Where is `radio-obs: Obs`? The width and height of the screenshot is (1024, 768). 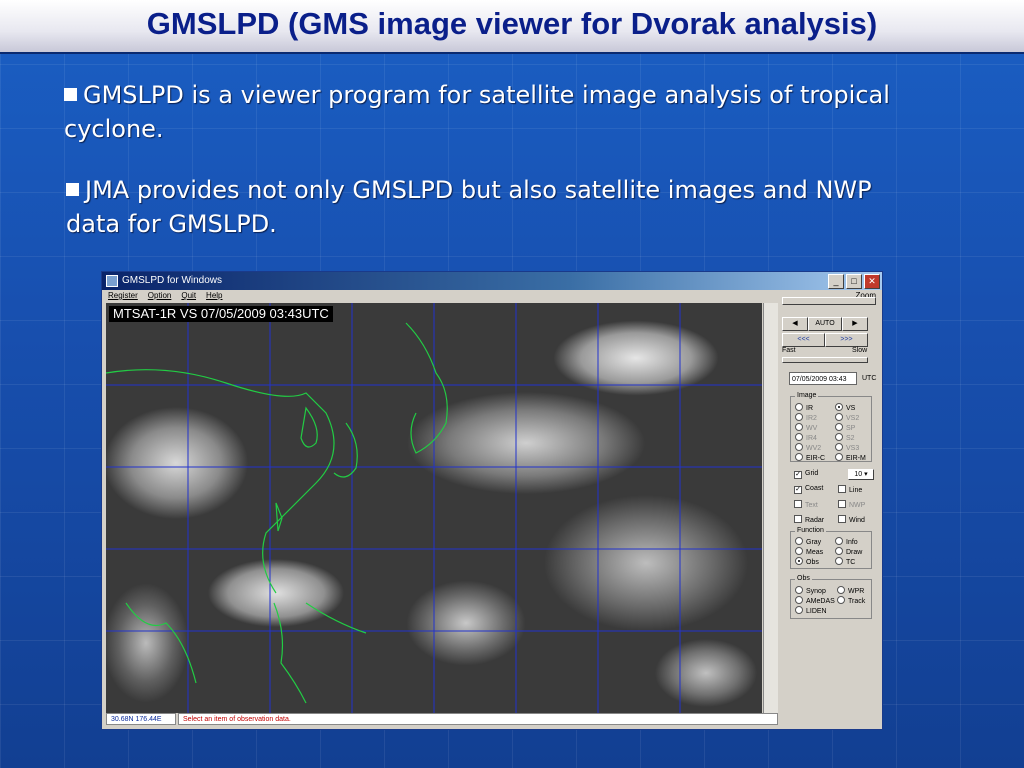 radio-obs: Obs is located at coordinates (807, 561).